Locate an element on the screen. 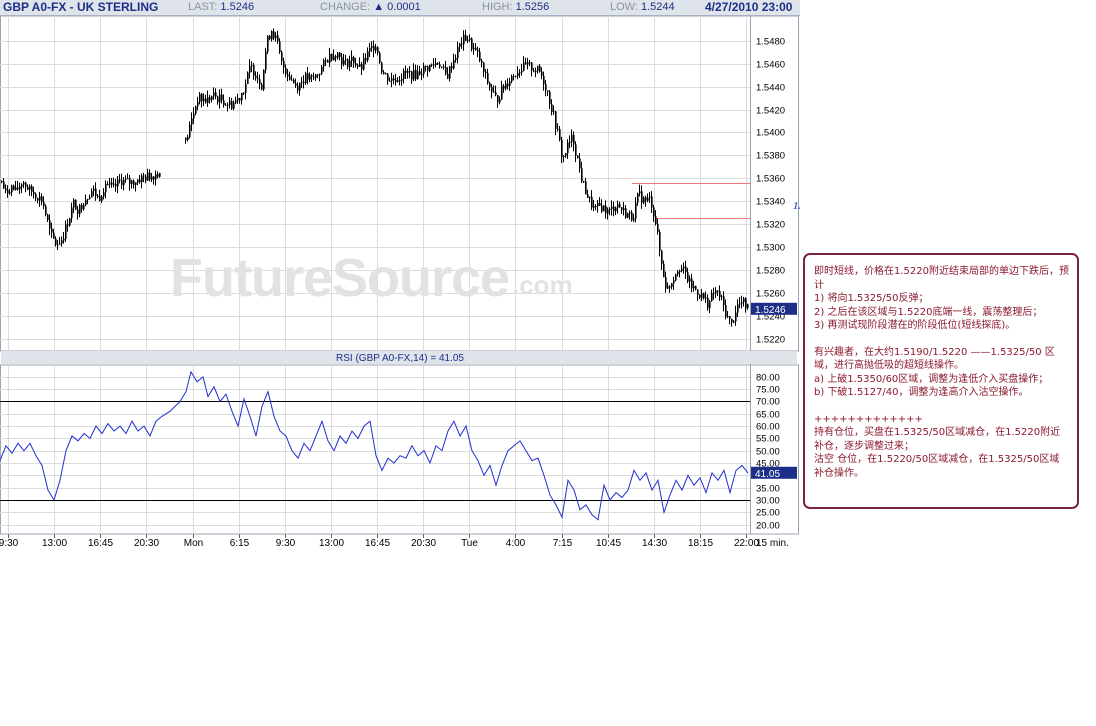 This screenshot has width=1096, height=726. price-tick-label: 1.5340 is located at coordinates (770, 202).